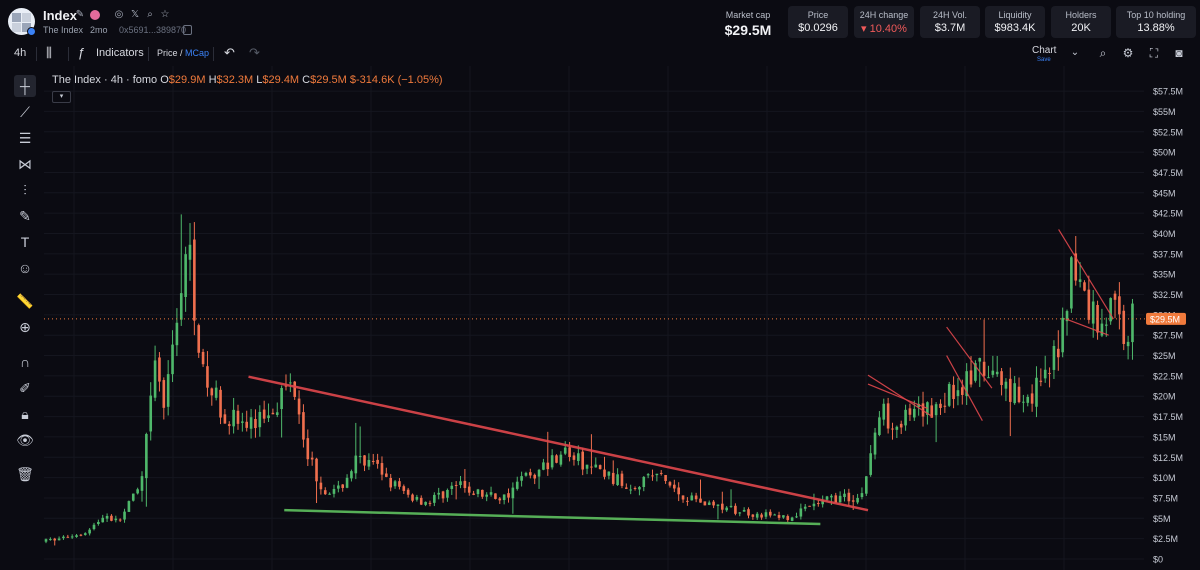 Image resolution: width=1200 pixels, height=570 pixels. What do you see at coordinates (49, 53) in the screenshot?
I see `candle-type-icon: ⫼` at bounding box center [49, 53].